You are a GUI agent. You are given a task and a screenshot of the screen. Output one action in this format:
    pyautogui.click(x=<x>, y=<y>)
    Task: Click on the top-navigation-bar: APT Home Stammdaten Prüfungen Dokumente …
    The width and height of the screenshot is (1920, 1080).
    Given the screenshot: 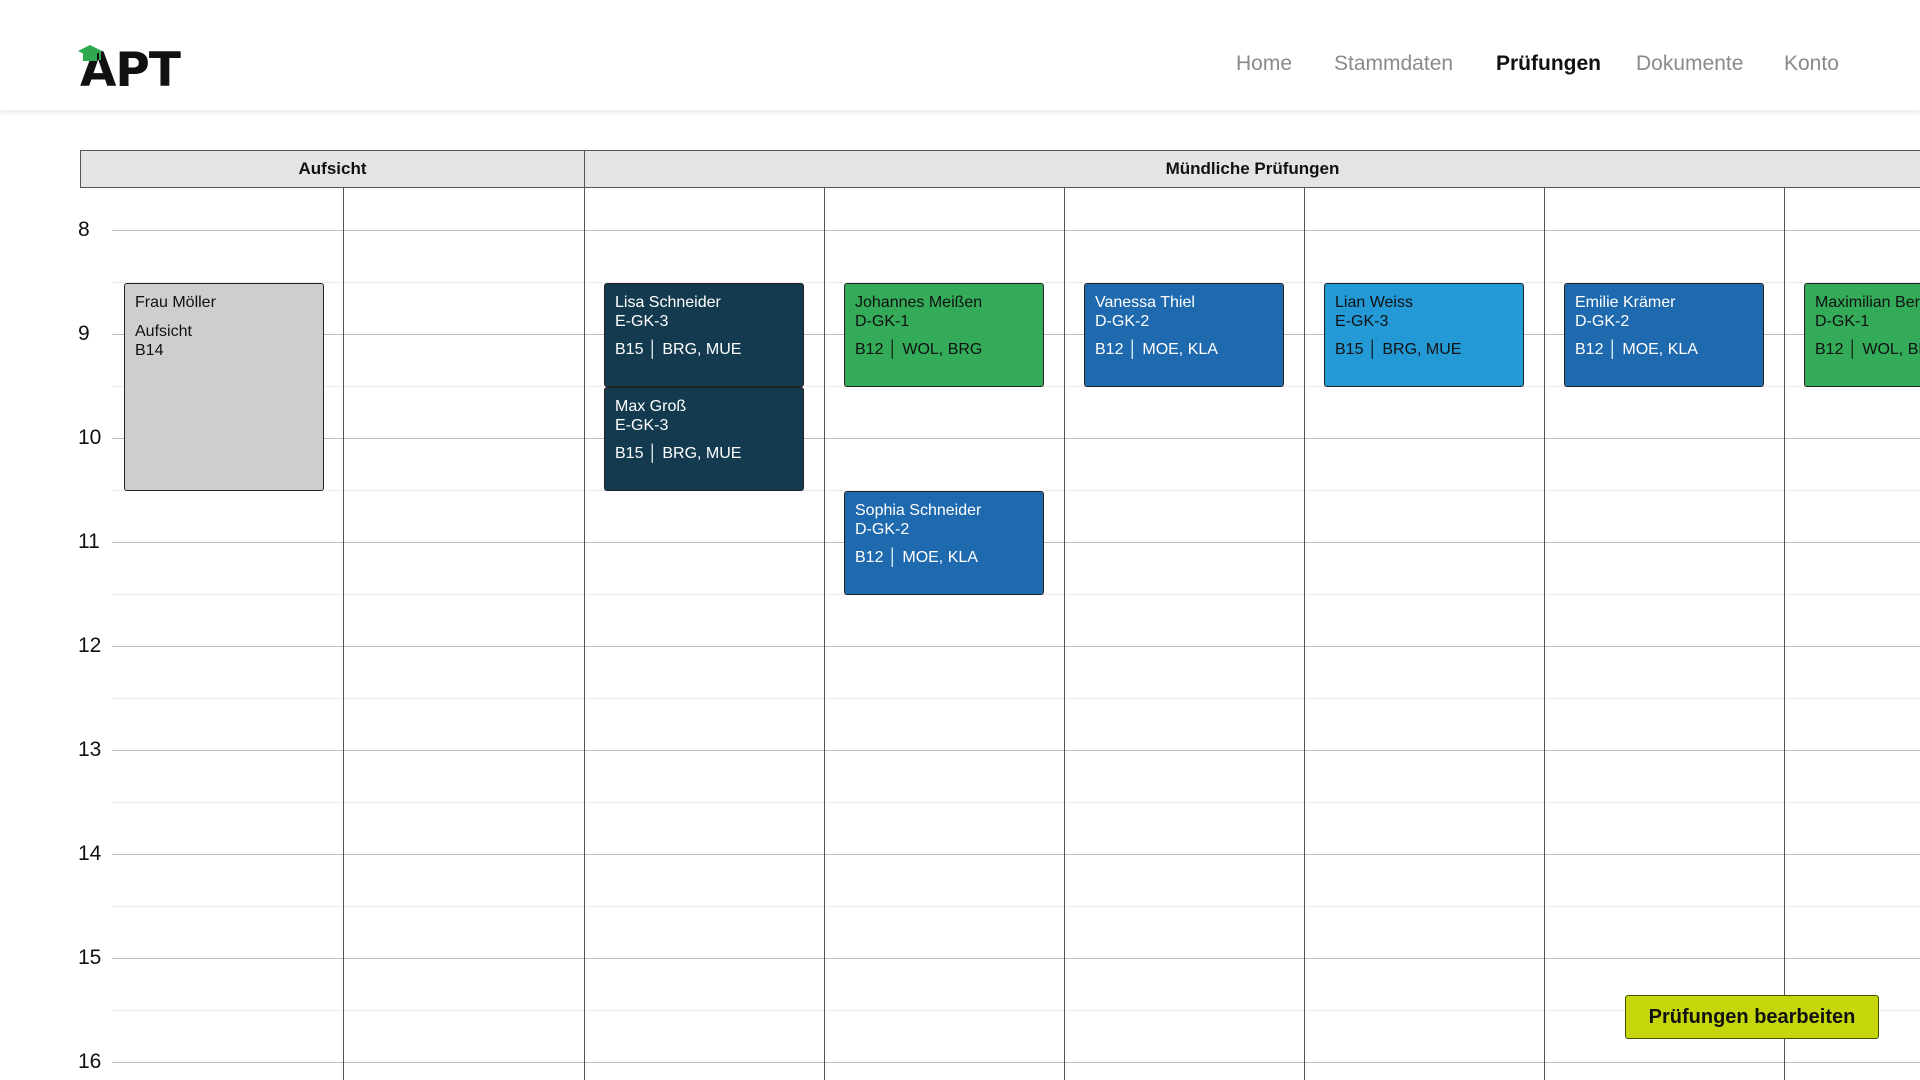 What is the action you would take?
    pyautogui.click(x=960, y=55)
    